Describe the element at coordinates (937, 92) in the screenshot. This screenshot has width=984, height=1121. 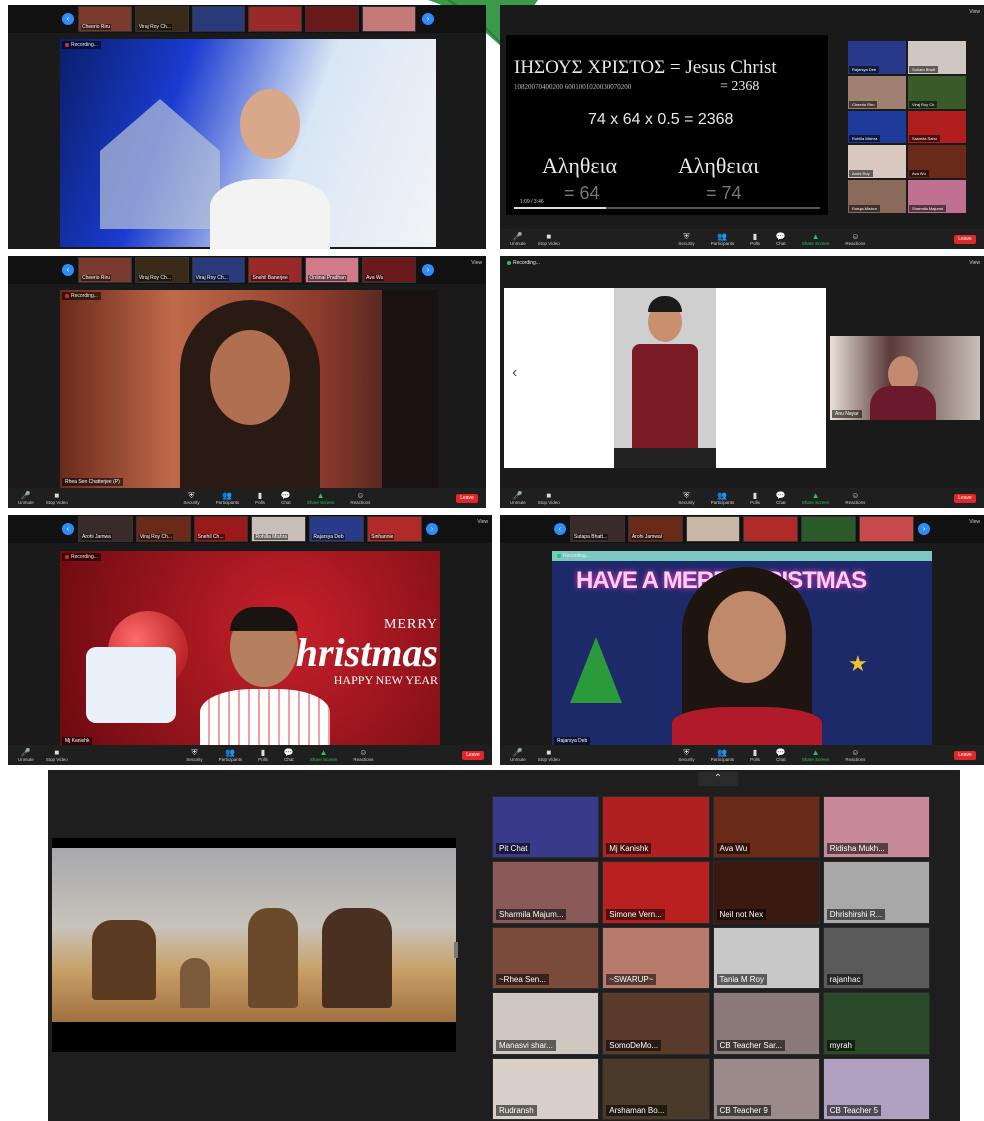
I see `sidebar-tile: Viraj Roy Ch` at that location.